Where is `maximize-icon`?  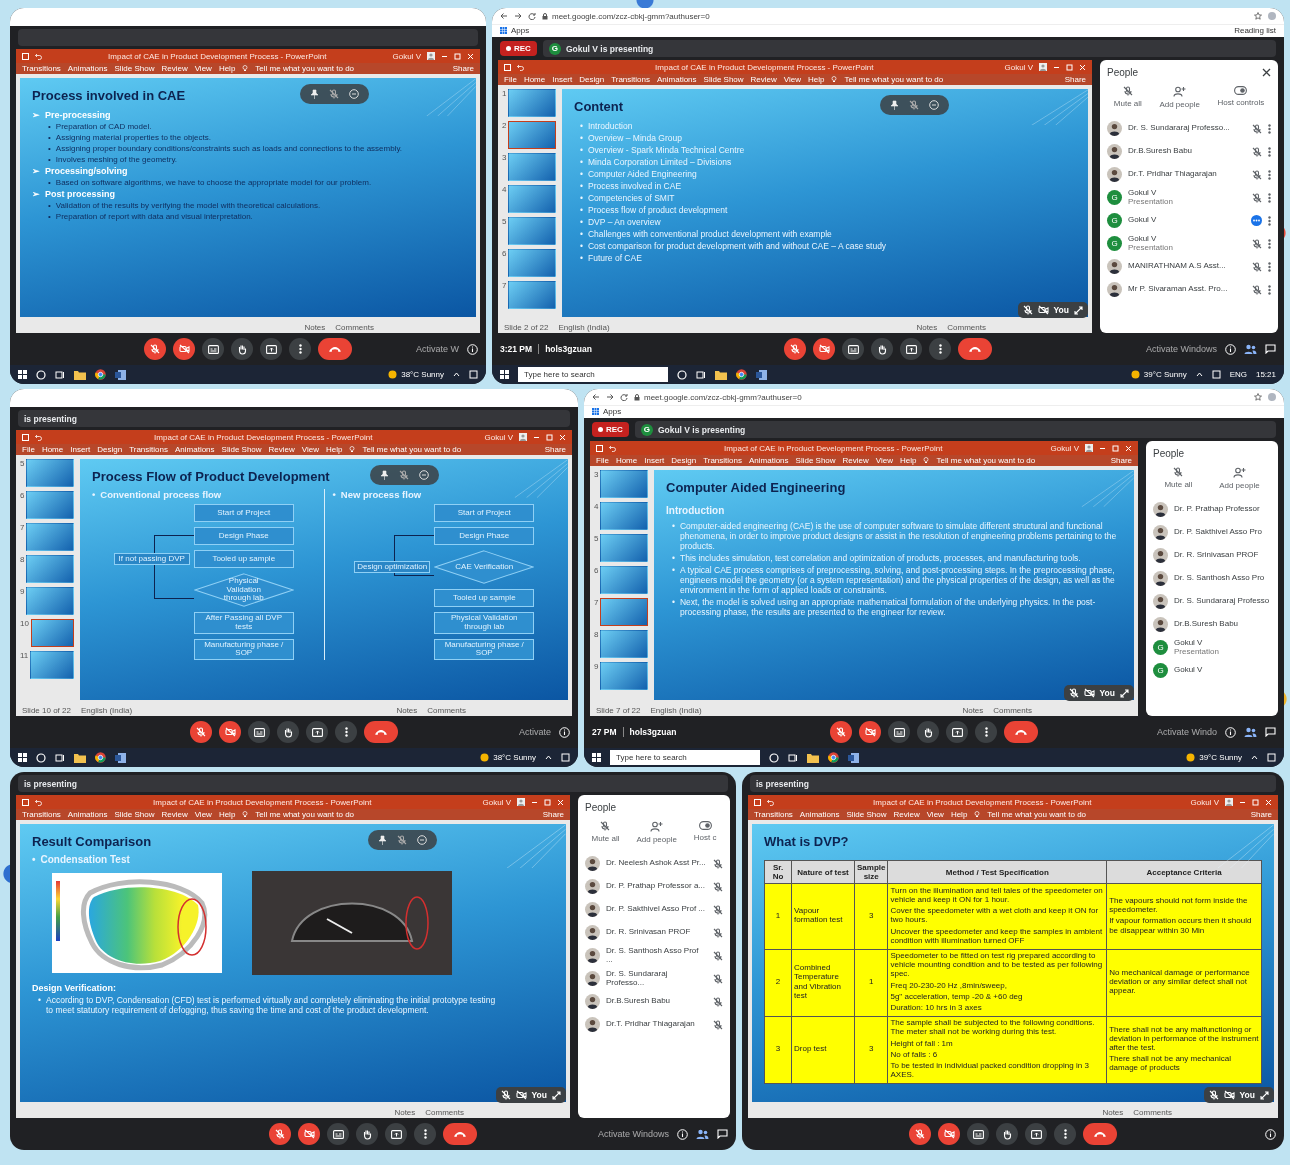
maximize-icon is located at coordinates (457, 56).